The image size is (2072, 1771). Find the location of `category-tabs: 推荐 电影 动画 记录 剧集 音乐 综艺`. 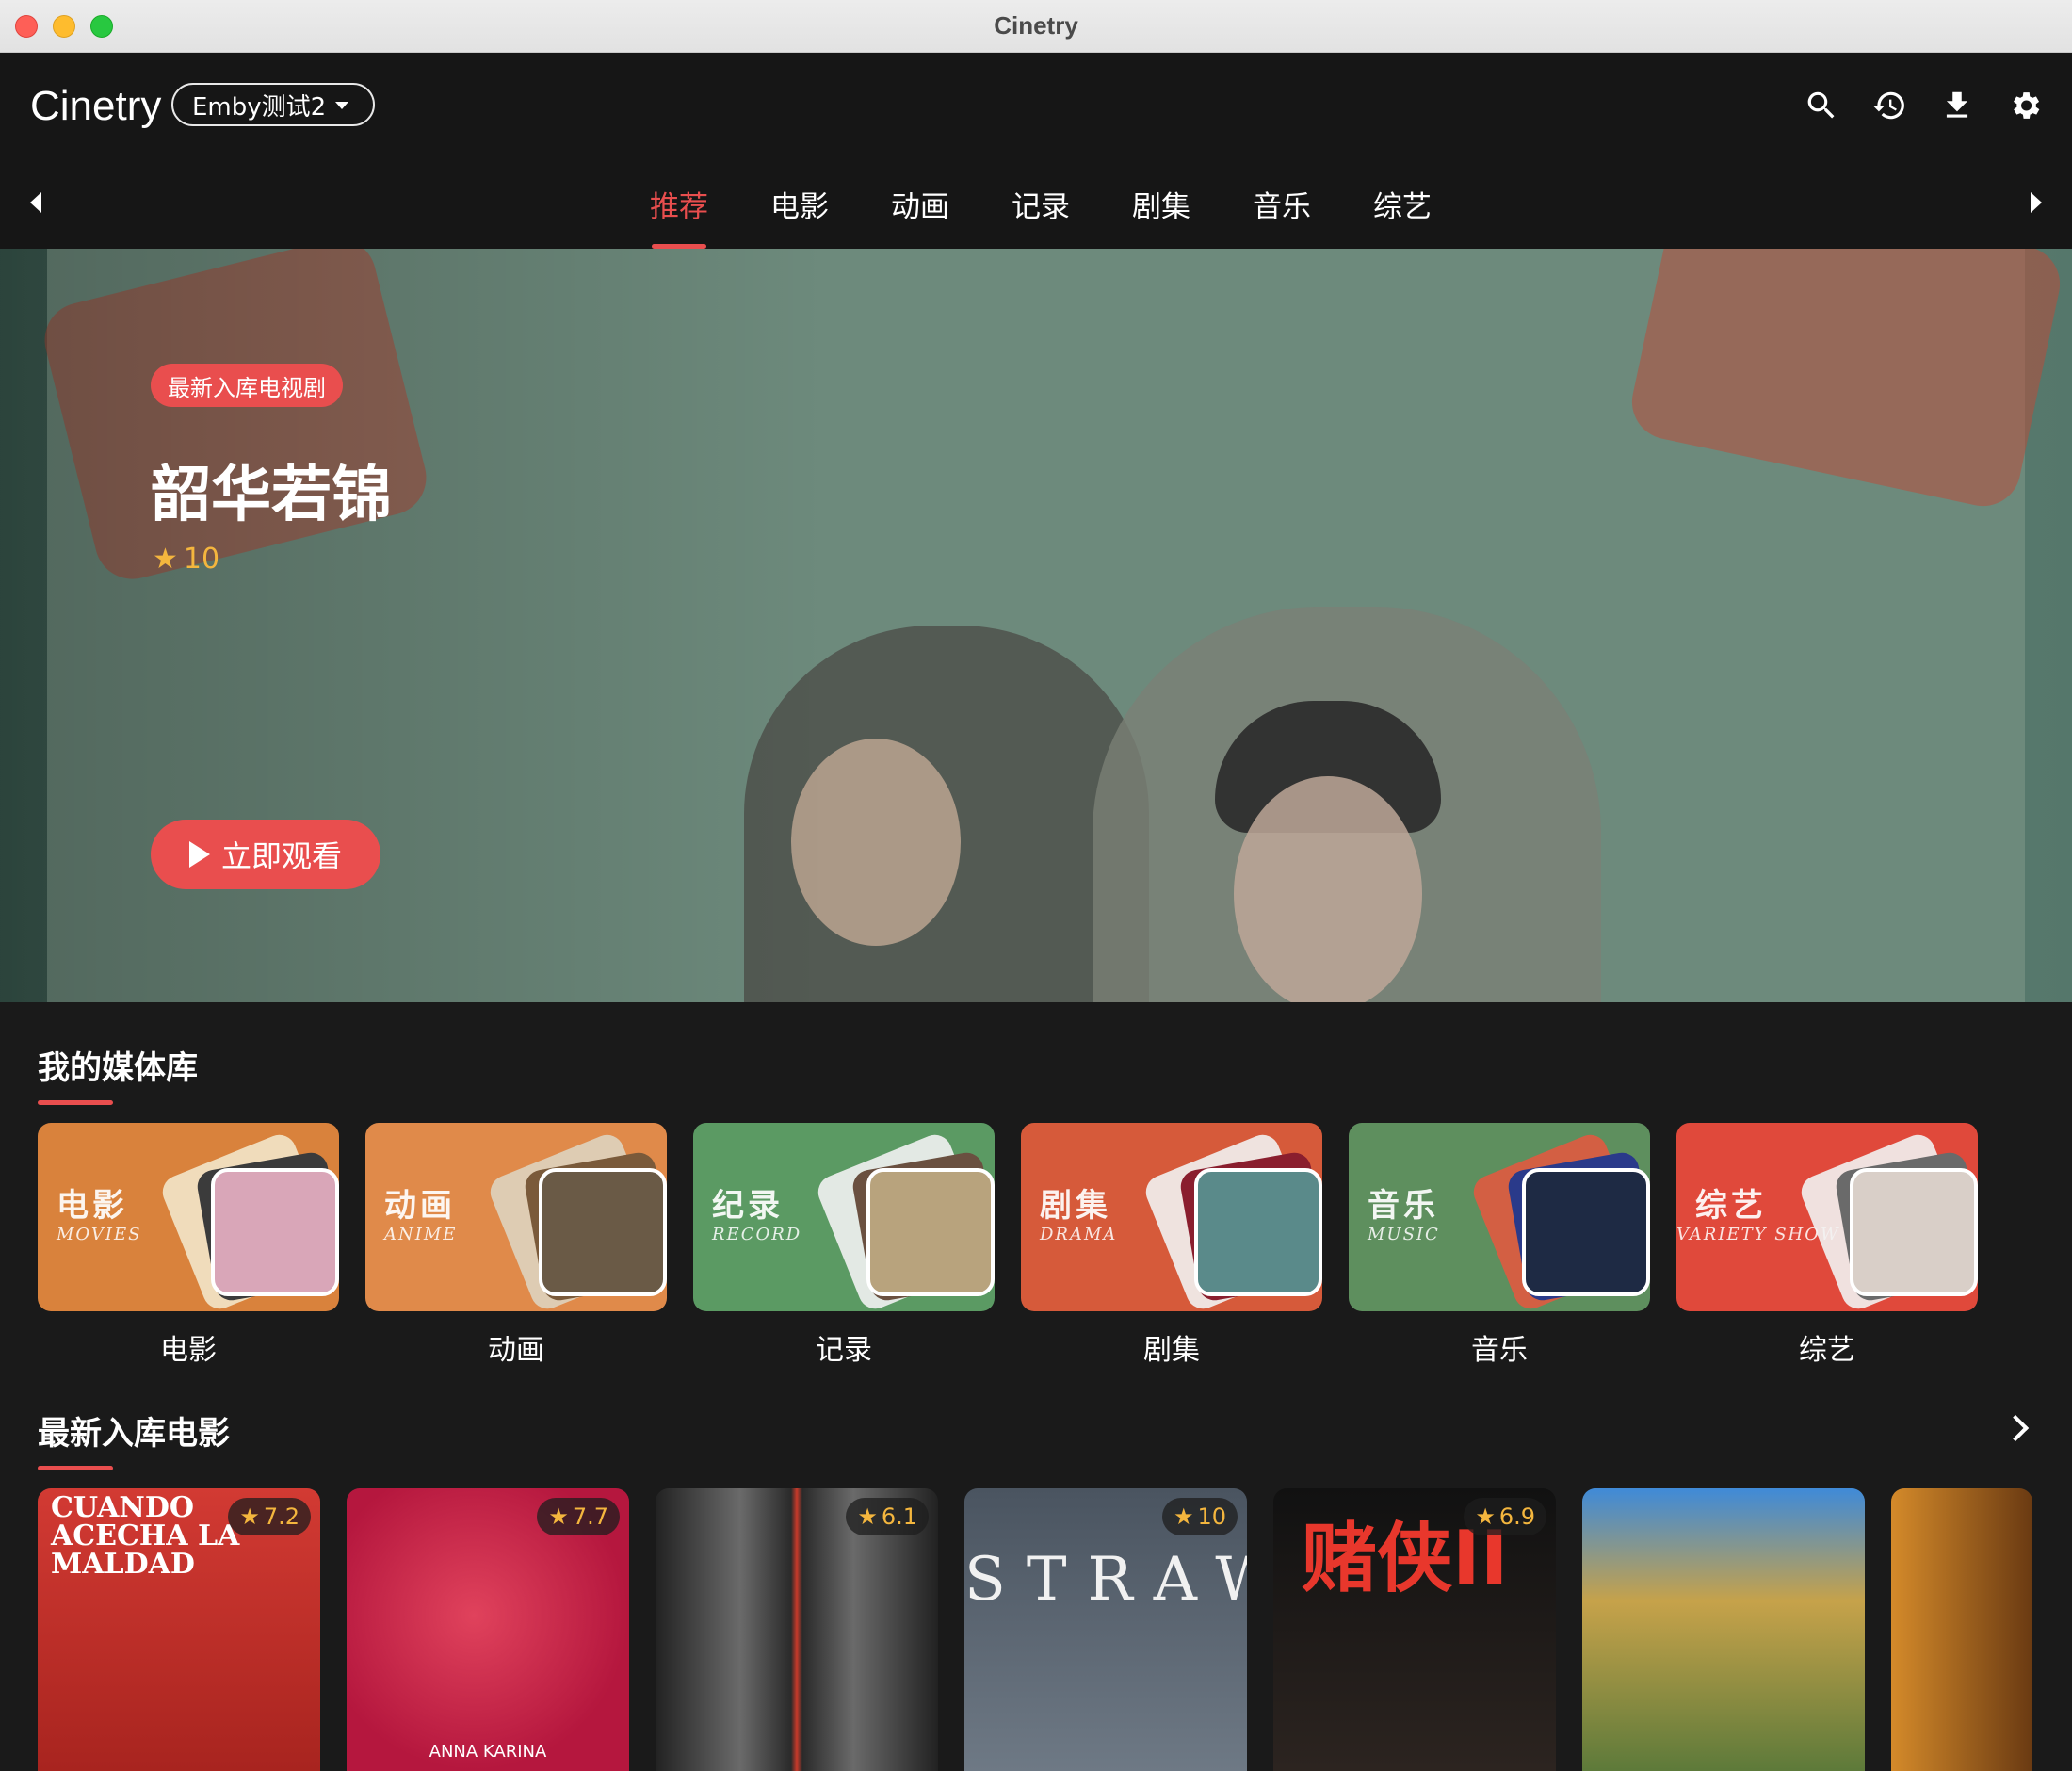

category-tabs: 推荐 电影 动画 记录 剧集 音乐 综艺 is located at coordinates (1036, 211).